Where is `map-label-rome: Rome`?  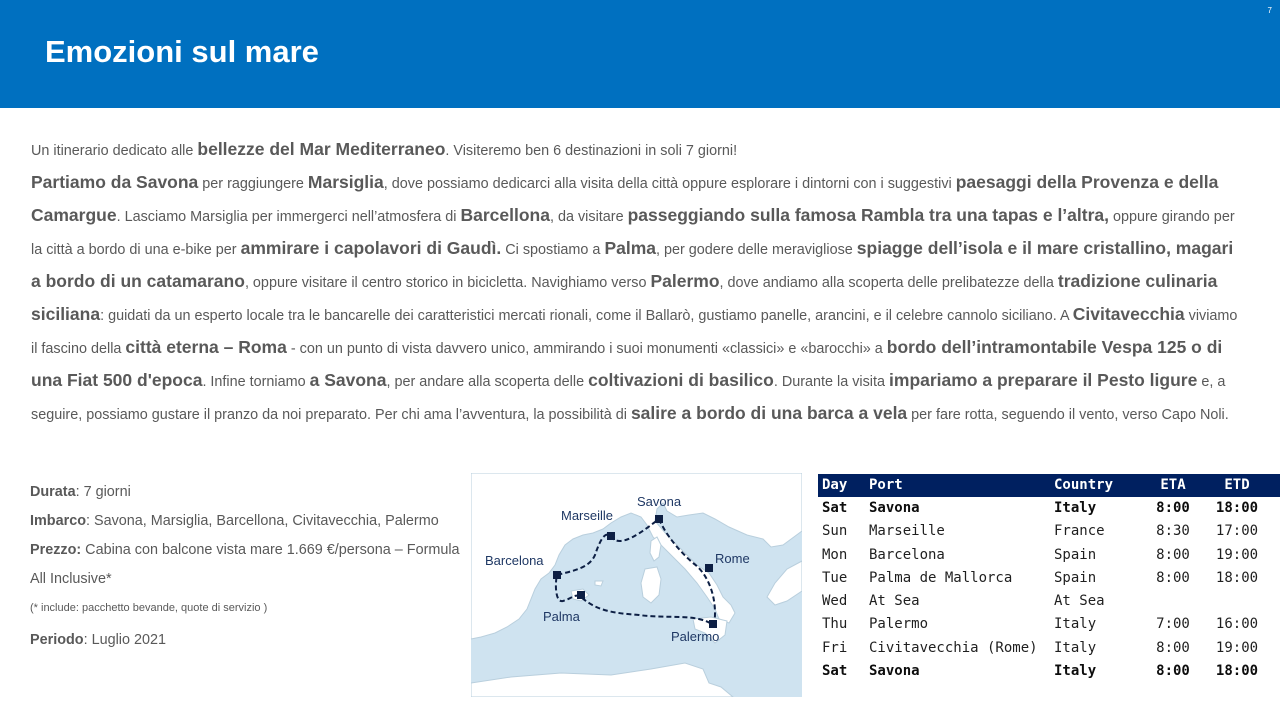 map-label-rome: Rome is located at coordinates (732, 558).